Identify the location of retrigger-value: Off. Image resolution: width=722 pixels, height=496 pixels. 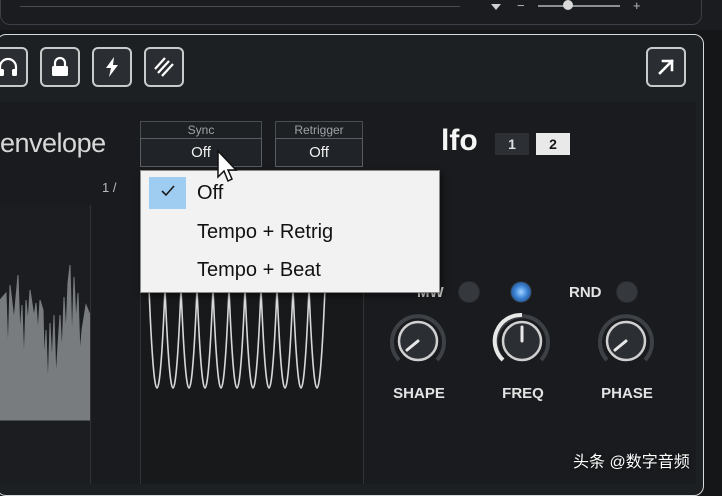
(319, 152).